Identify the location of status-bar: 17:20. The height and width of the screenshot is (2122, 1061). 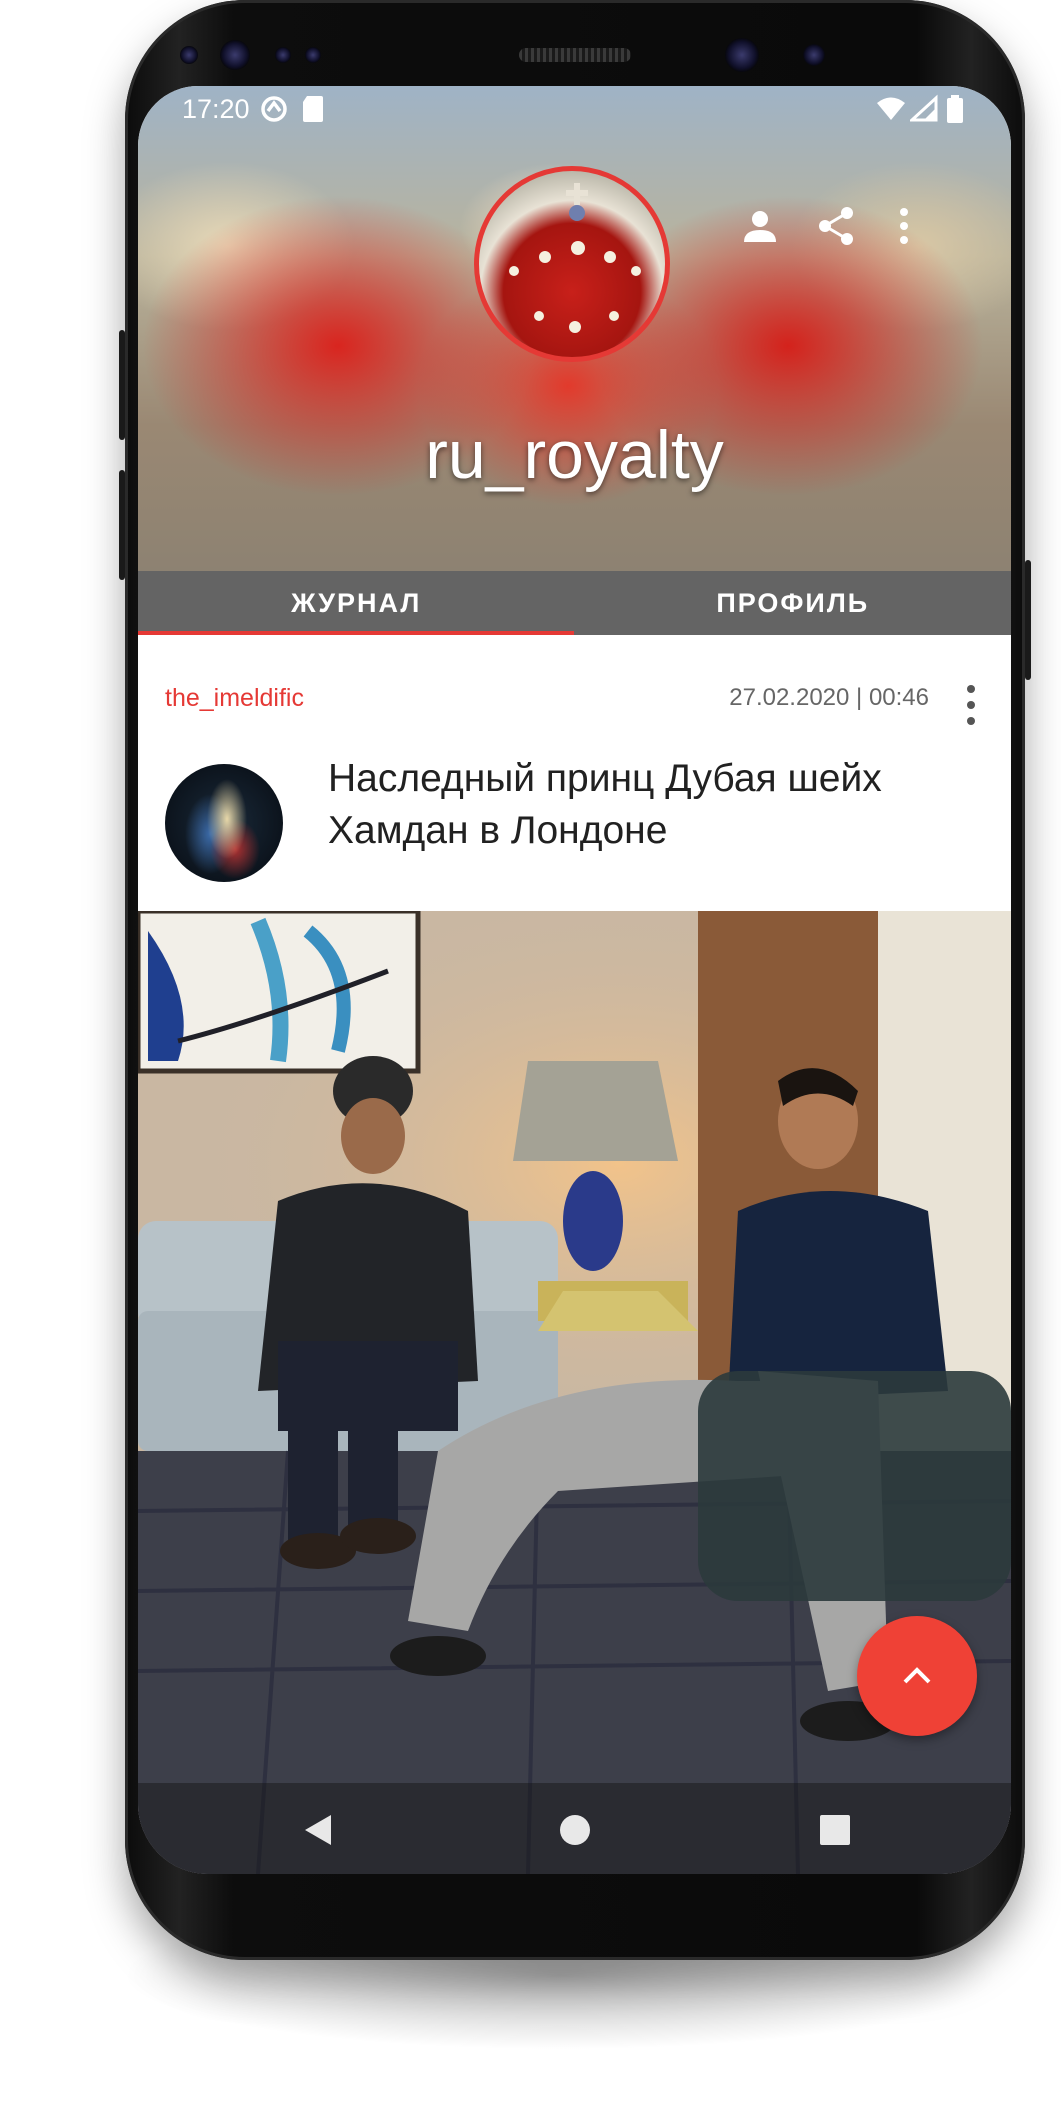
(574, 114).